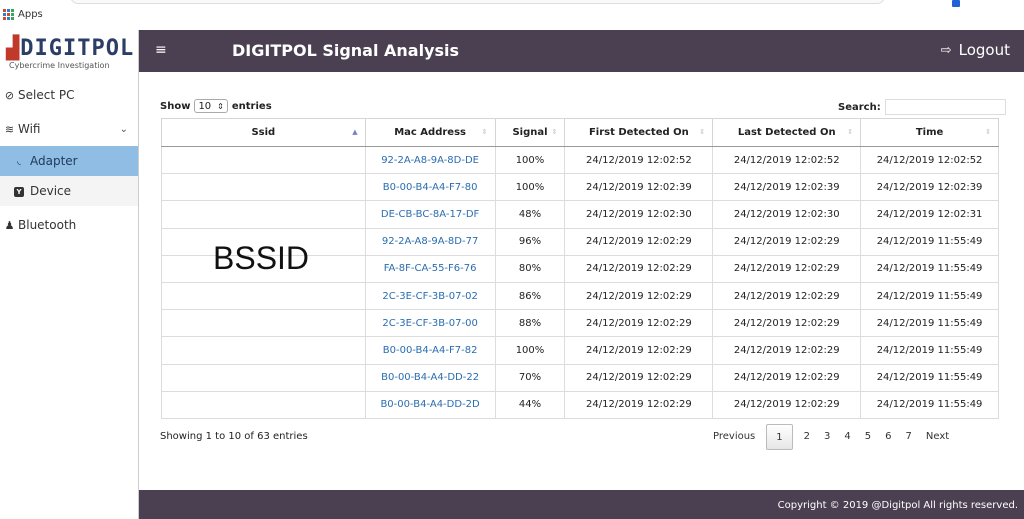 This screenshot has height=519, width=1024. I want to click on first-detected-cell: 24/12/2019 12:02:30, so click(639, 214).